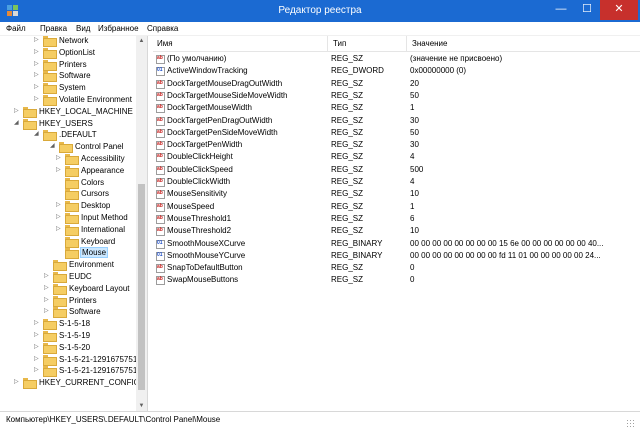 Image resolution: width=640 pixels, height=431 pixels. What do you see at coordinates (118, 28) in the screenshot?
I see `menu-favorites: Избранное` at bounding box center [118, 28].